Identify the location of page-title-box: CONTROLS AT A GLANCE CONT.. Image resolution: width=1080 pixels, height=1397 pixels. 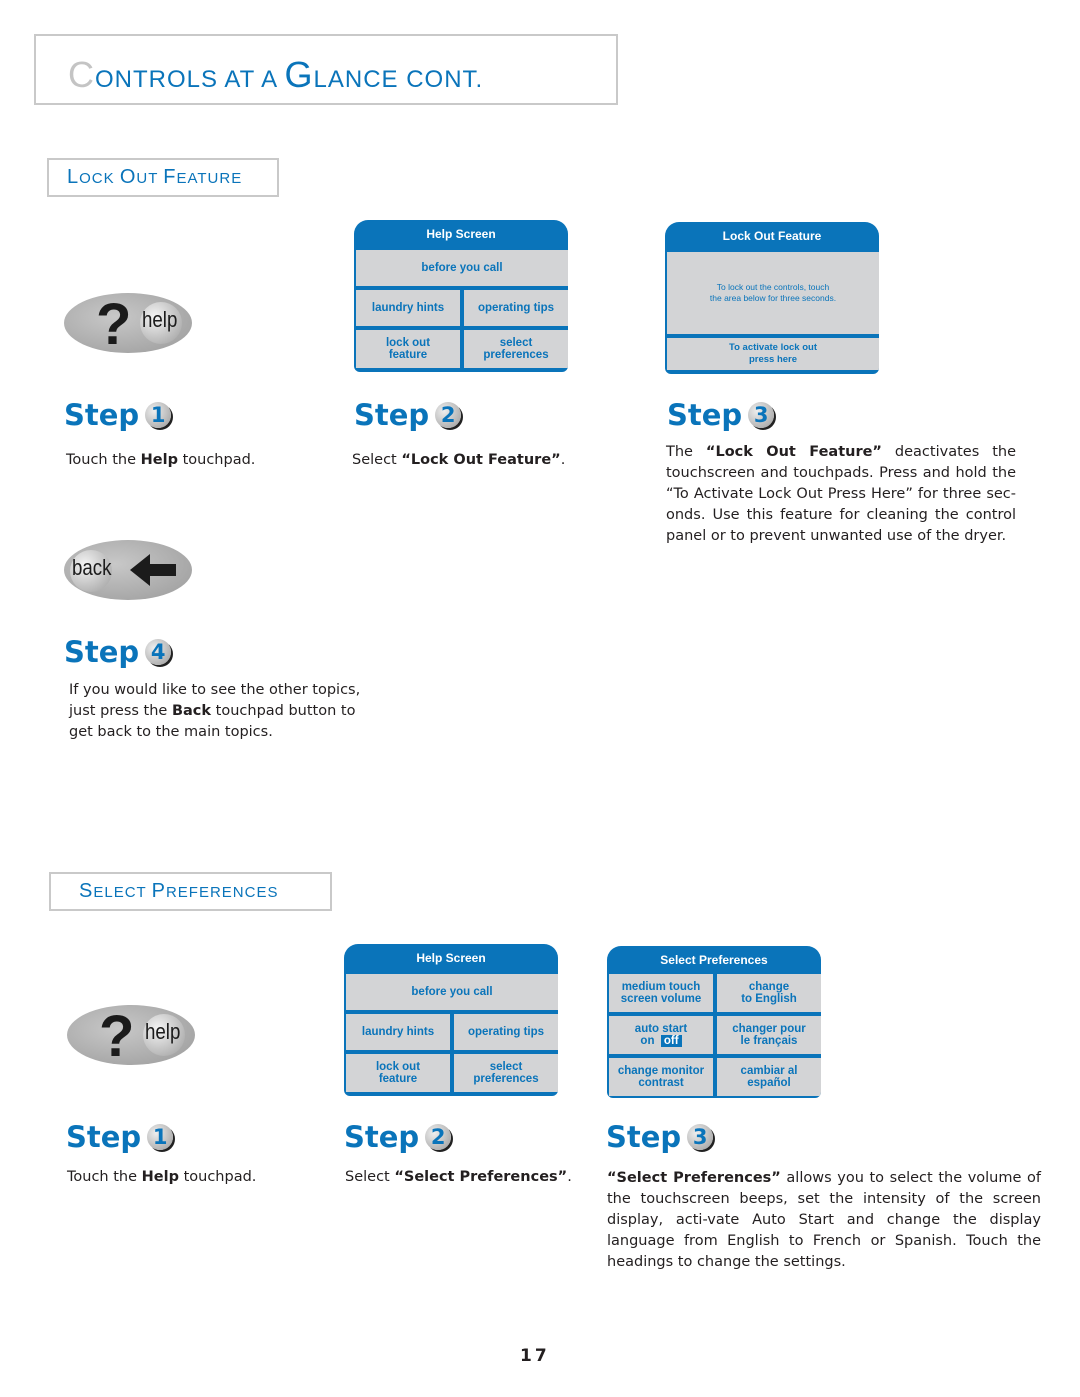
(326, 69).